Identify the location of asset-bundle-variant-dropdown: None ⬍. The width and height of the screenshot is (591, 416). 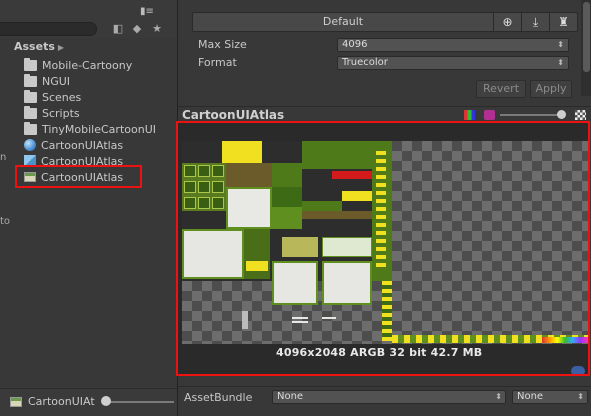
(550, 397).